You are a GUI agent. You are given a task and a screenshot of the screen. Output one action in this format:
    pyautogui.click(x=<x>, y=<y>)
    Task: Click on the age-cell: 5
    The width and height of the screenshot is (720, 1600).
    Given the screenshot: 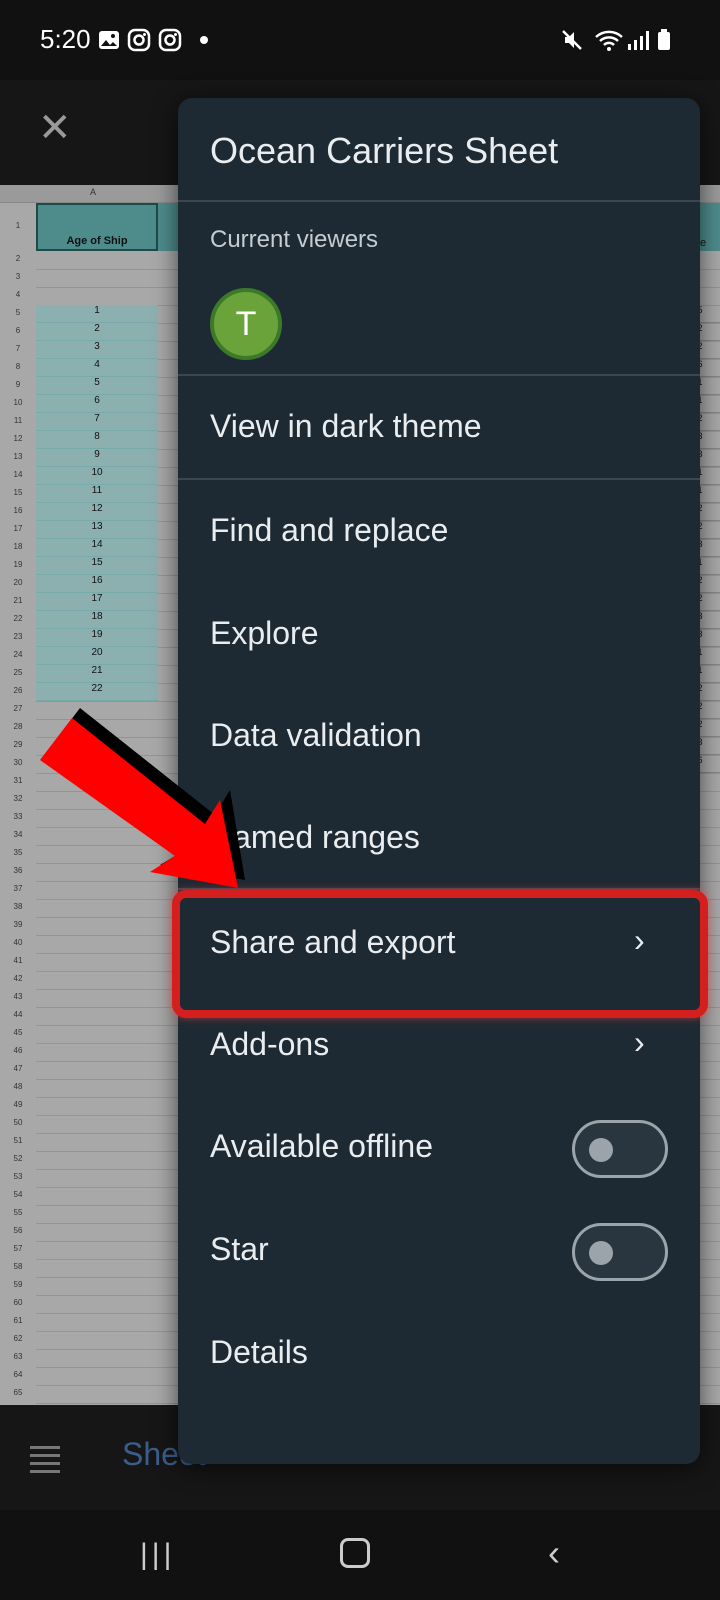 What is the action you would take?
    pyautogui.click(x=97, y=386)
    